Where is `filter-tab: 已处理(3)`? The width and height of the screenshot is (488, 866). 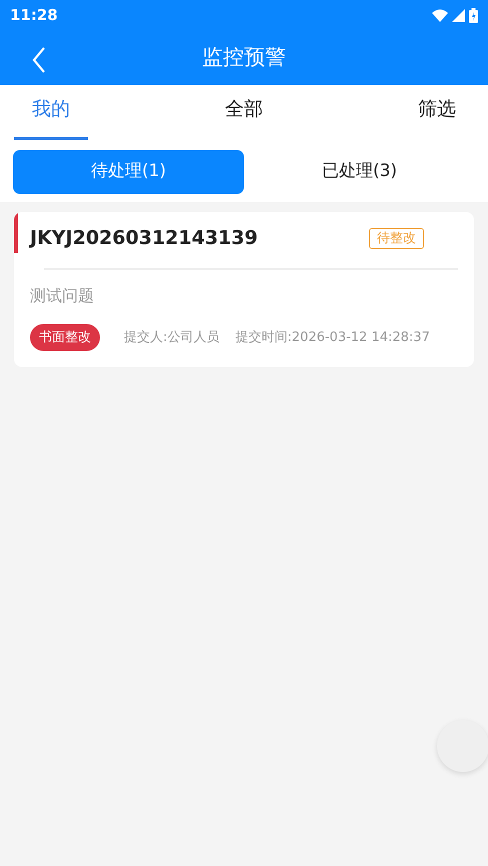 filter-tab: 已处理(3) is located at coordinates (359, 172).